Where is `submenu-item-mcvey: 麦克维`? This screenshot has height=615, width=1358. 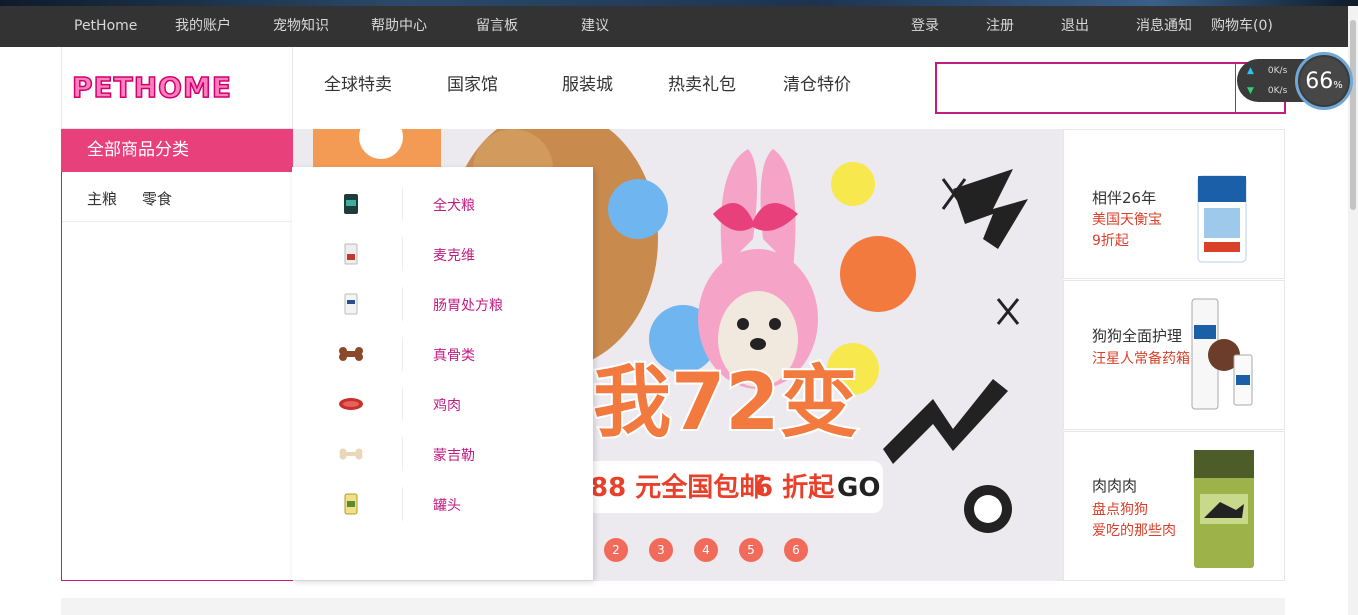 submenu-item-mcvey: 麦克维 is located at coordinates (442, 254).